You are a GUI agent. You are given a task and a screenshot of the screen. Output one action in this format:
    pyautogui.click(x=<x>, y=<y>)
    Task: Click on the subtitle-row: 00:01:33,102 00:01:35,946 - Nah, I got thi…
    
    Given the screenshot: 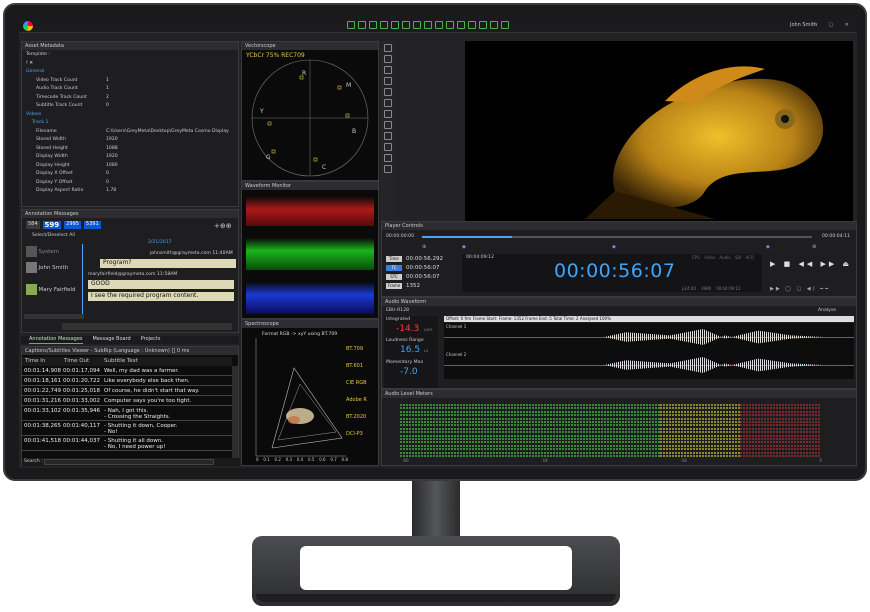 What is the action you would take?
    pyautogui.click(x=127, y=413)
    